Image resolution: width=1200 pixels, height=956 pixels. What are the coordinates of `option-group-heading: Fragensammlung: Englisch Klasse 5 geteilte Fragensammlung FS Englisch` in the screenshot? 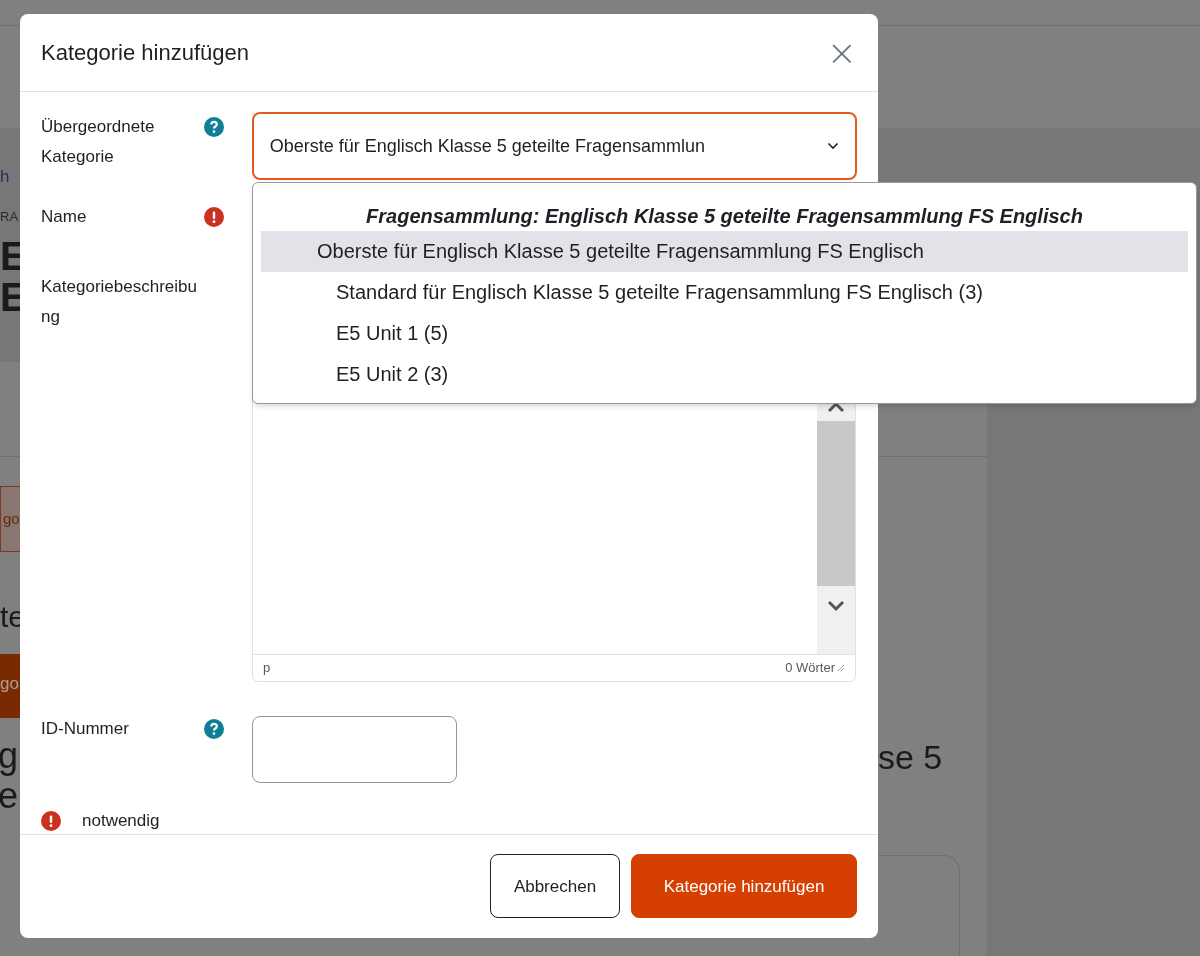 It's located at (724, 216).